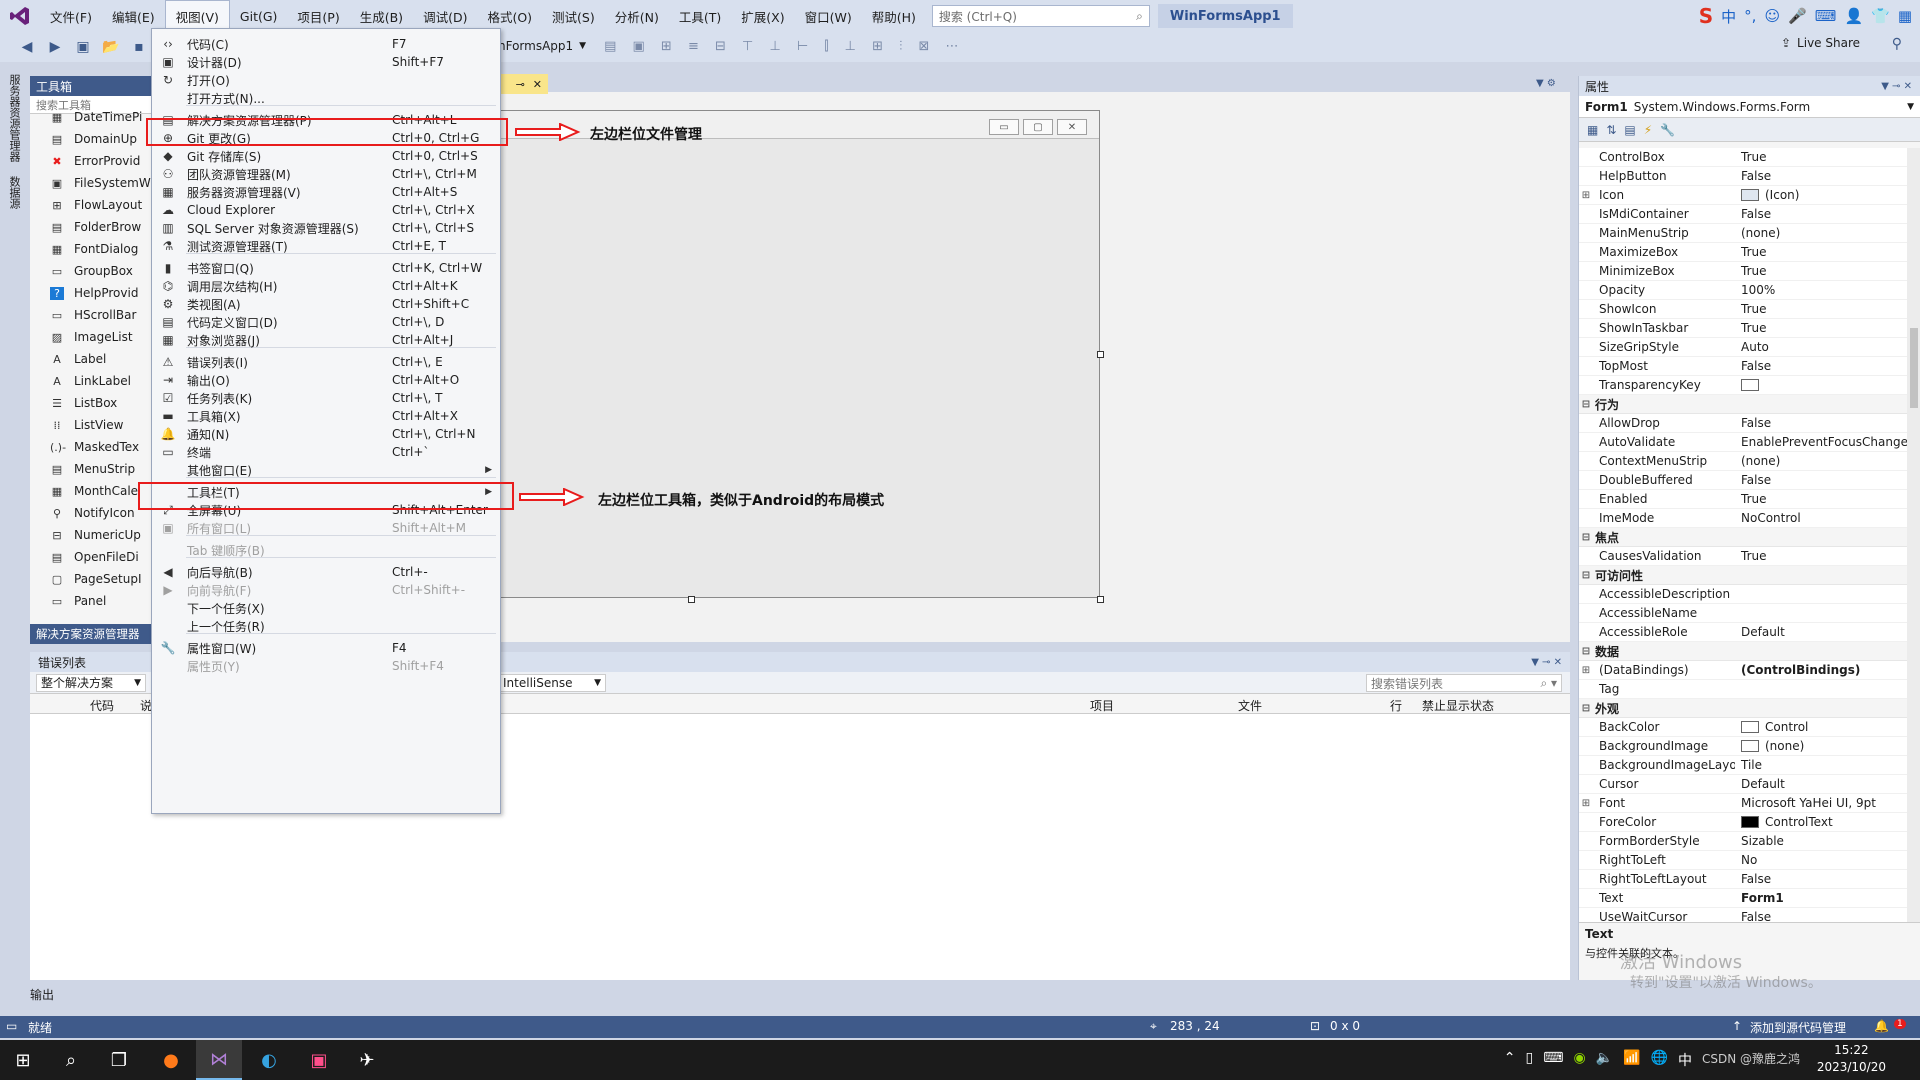 The image size is (1920, 1080). I want to click on property-row: UseWaitCursor False, so click(1743, 915).